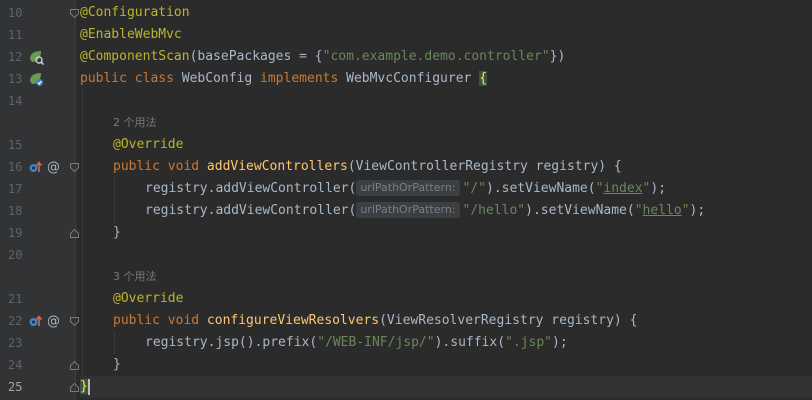 The image size is (812, 400). What do you see at coordinates (622, 188) in the screenshot?
I see `view-name-link: index` at bounding box center [622, 188].